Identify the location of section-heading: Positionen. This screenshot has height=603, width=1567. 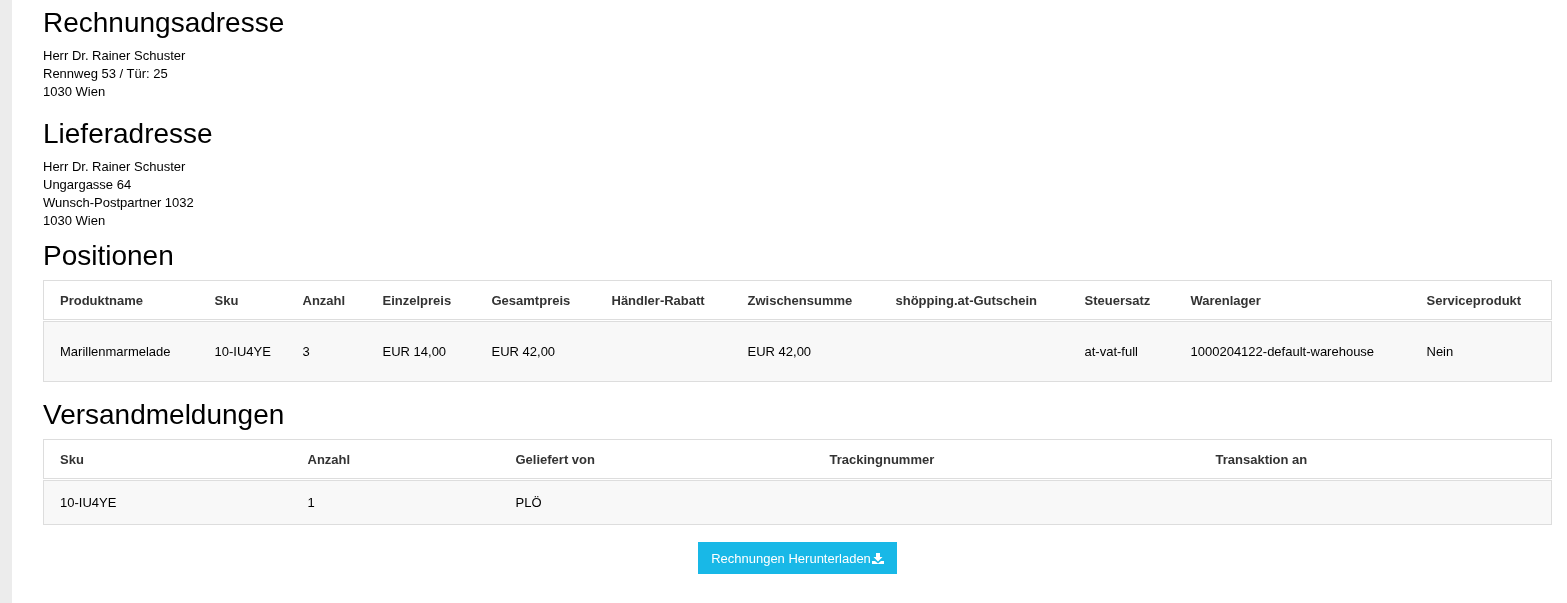
(108, 255).